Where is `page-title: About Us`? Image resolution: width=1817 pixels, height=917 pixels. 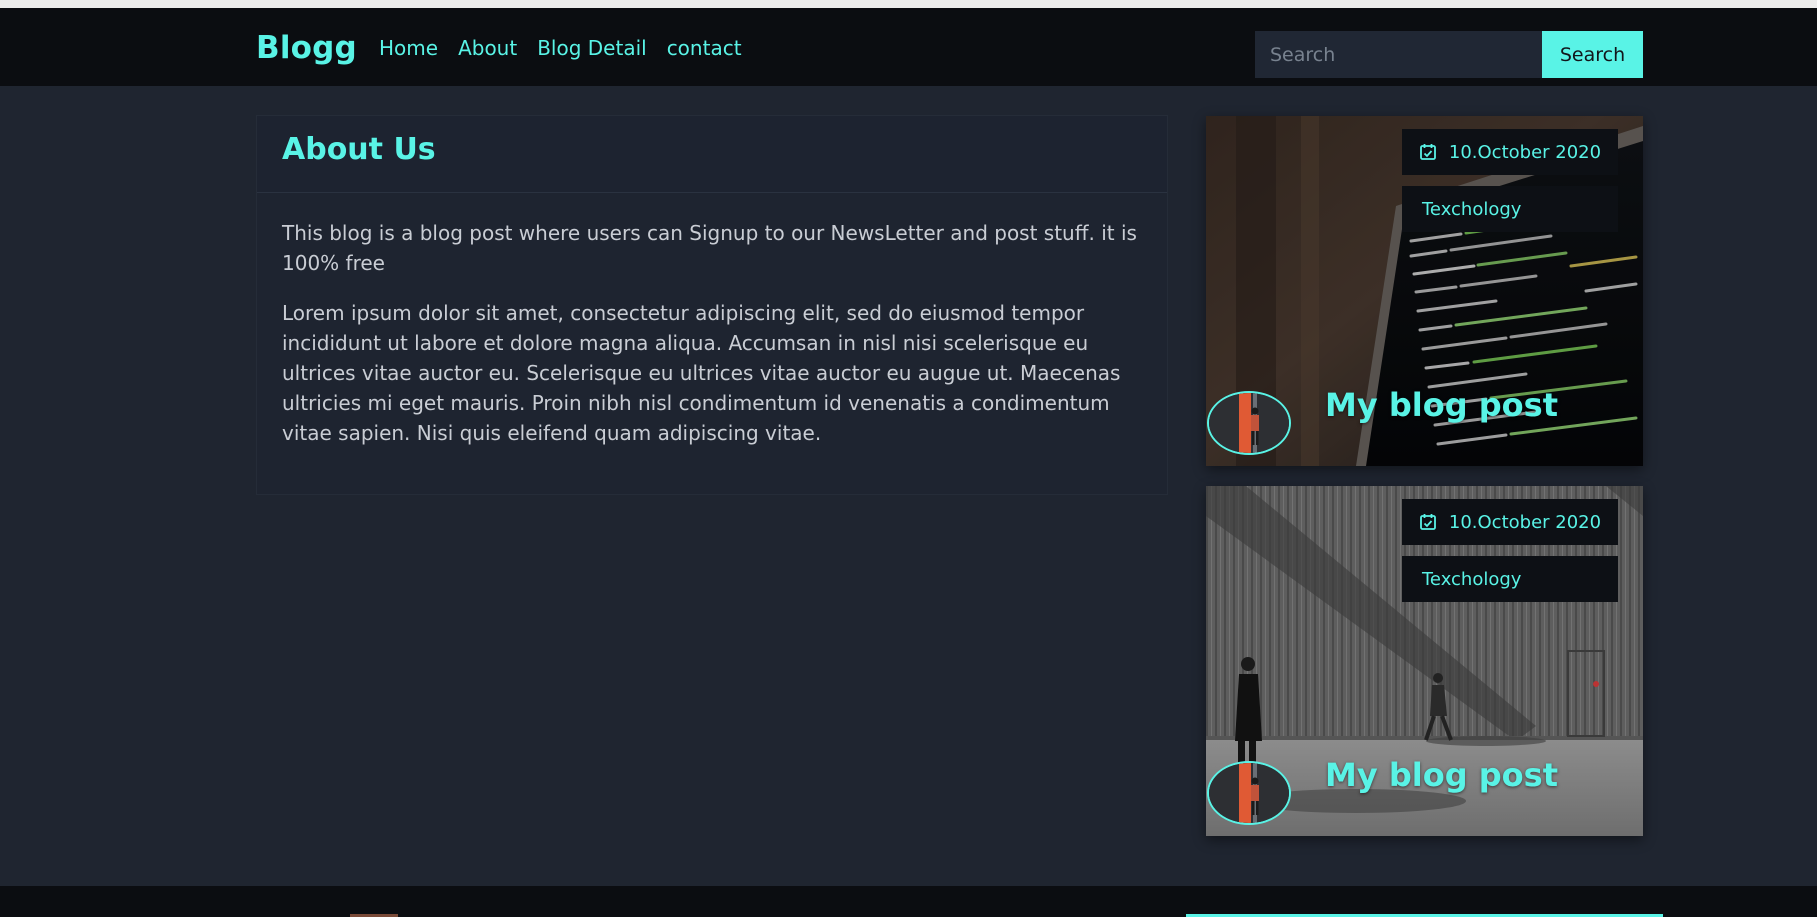 page-title: About Us is located at coordinates (359, 149).